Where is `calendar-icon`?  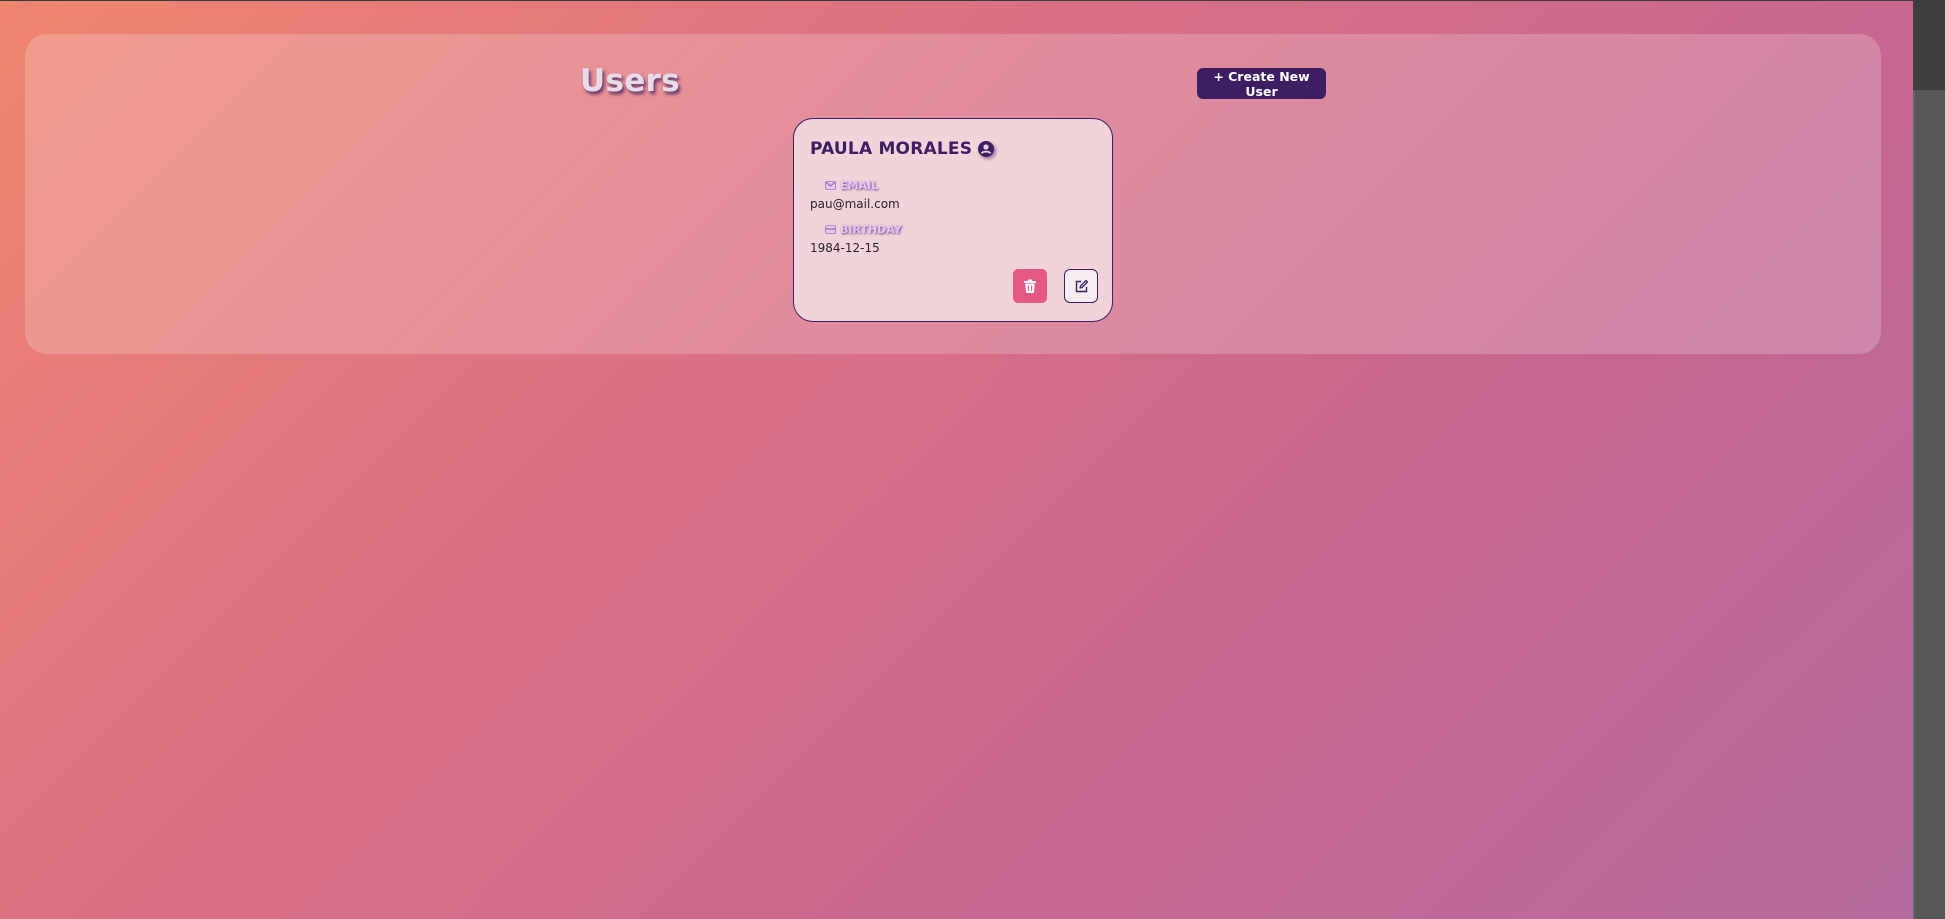 calendar-icon is located at coordinates (830, 229).